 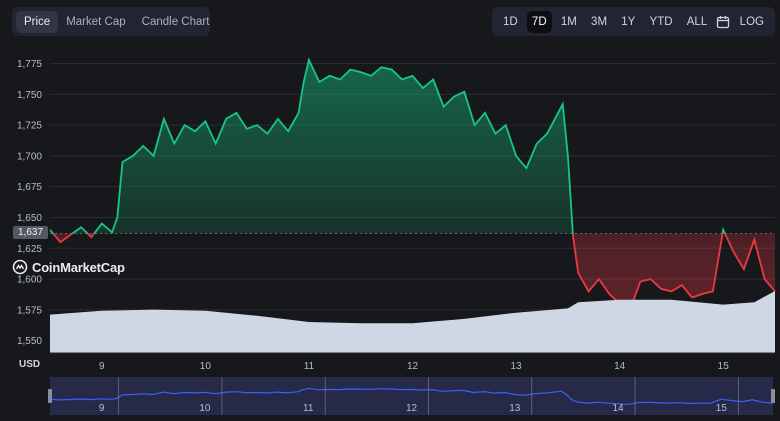 I want to click on currency-label: USD, so click(x=30, y=364).